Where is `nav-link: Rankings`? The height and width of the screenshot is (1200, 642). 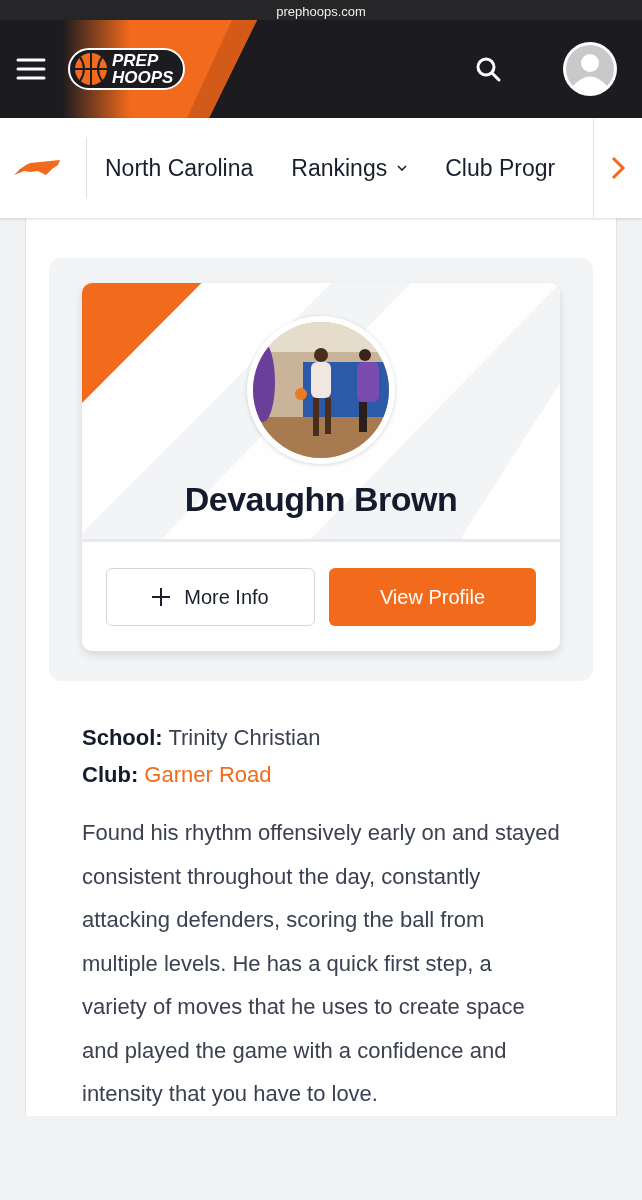 nav-link: Rankings is located at coordinates (349, 168).